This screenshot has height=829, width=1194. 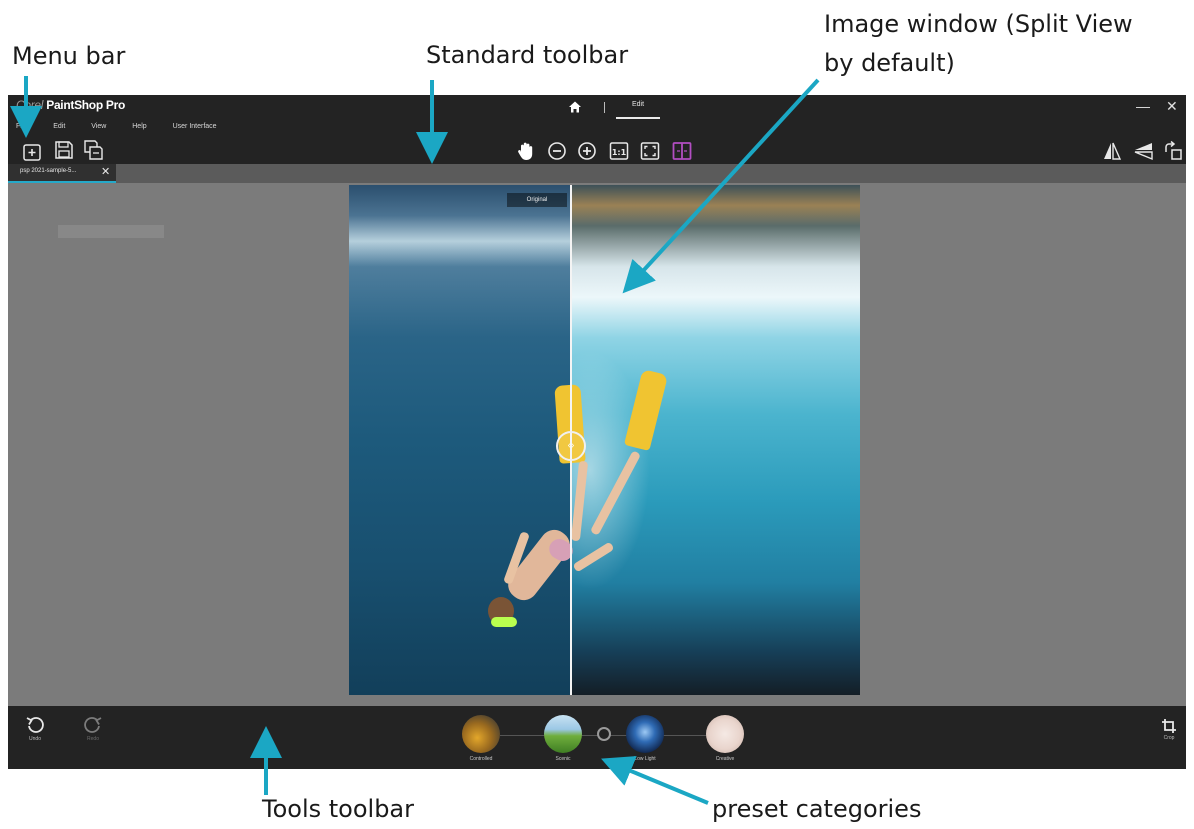 What do you see at coordinates (105, 172) in the screenshot?
I see `close-tab-icon: ✕` at bounding box center [105, 172].